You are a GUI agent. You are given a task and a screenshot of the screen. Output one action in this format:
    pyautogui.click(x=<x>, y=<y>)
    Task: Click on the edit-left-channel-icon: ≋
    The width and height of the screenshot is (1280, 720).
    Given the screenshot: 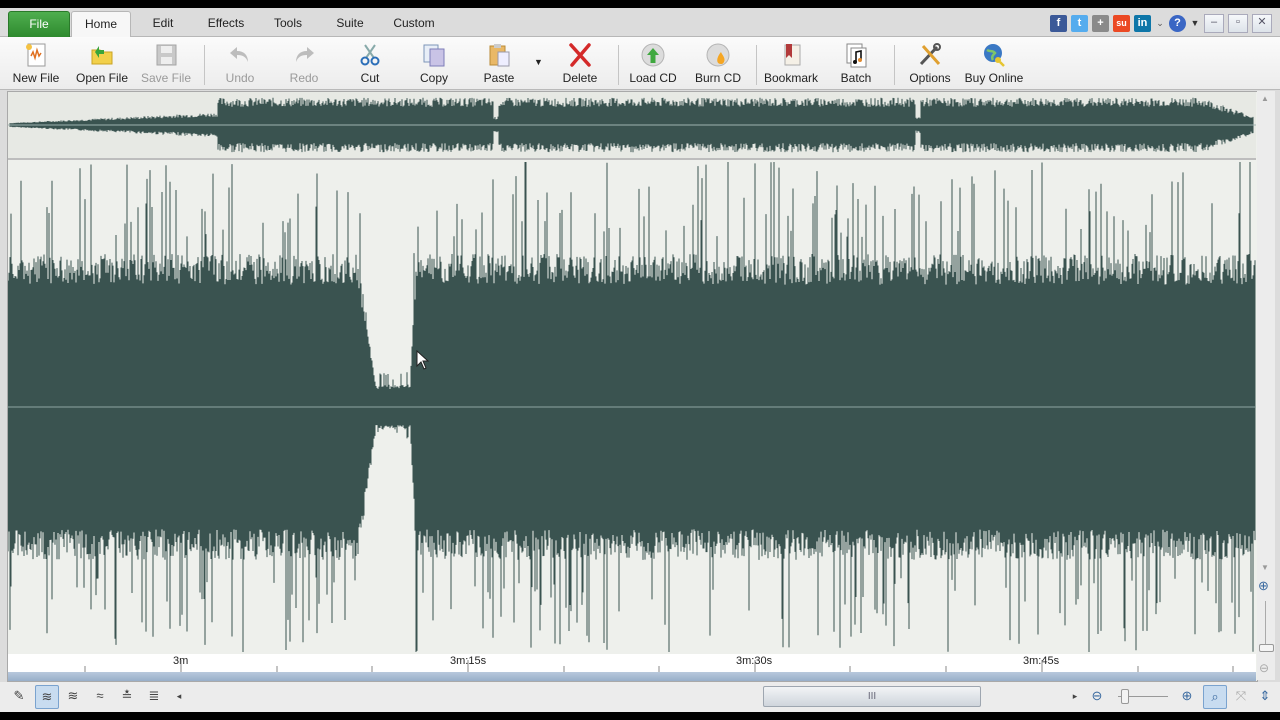 What is the action you would take?
    pyautogui.click(x=73, y=696)
    